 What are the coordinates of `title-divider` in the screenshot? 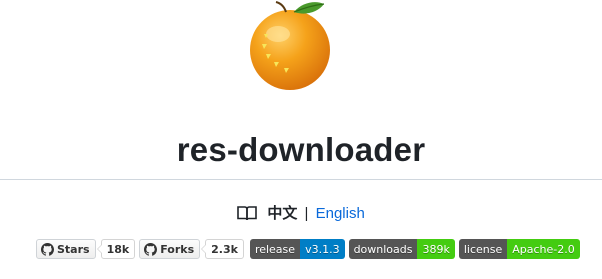 It's located at (301, 179).